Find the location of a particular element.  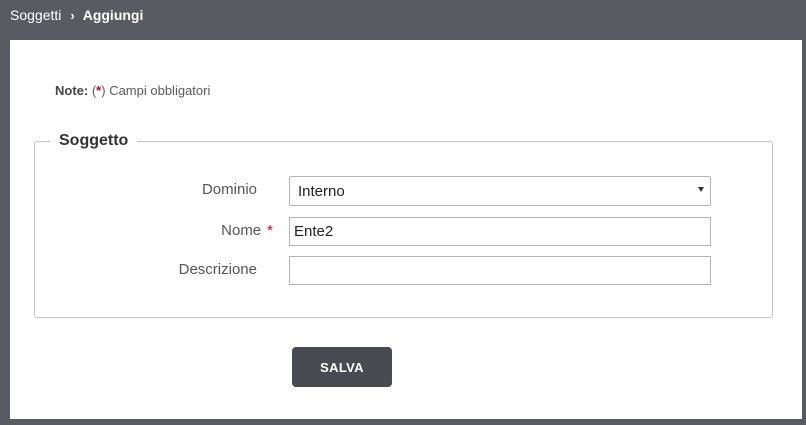

dominio-selected-value: Interno is located at coordinates (321, 191).